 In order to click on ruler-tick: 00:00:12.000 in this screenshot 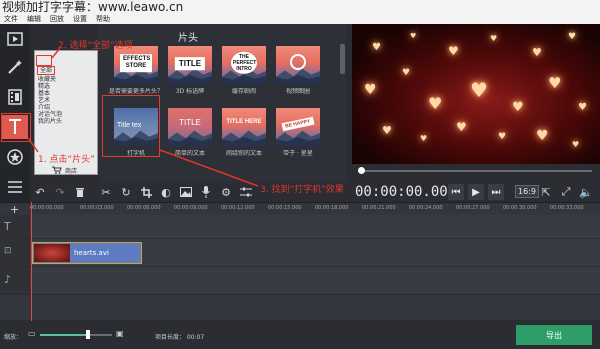, I will do `click(238, 208)`.